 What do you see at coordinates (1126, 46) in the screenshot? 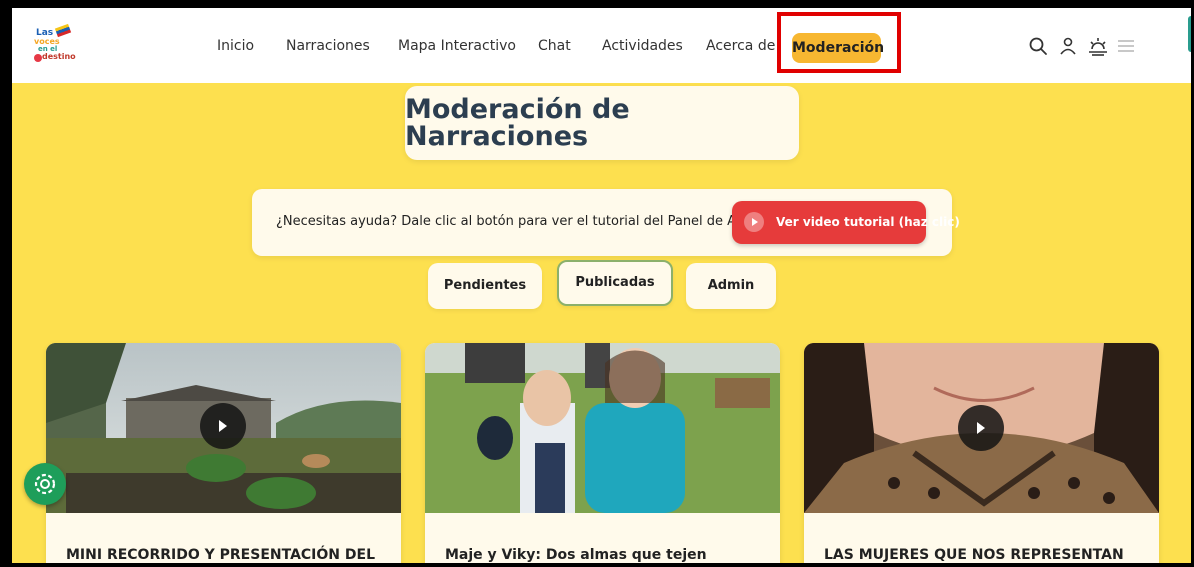
I see `menu-icon` at bounding box center [1126, 46].